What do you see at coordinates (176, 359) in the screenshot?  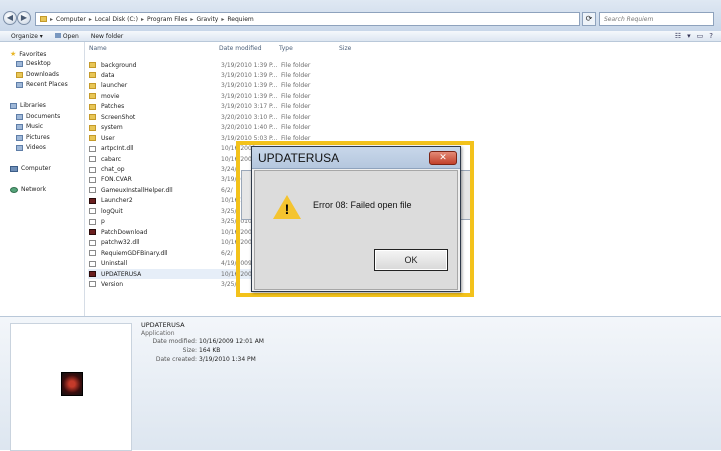 I see `details-created-label: Date created:` at bounding box center [176, 359].